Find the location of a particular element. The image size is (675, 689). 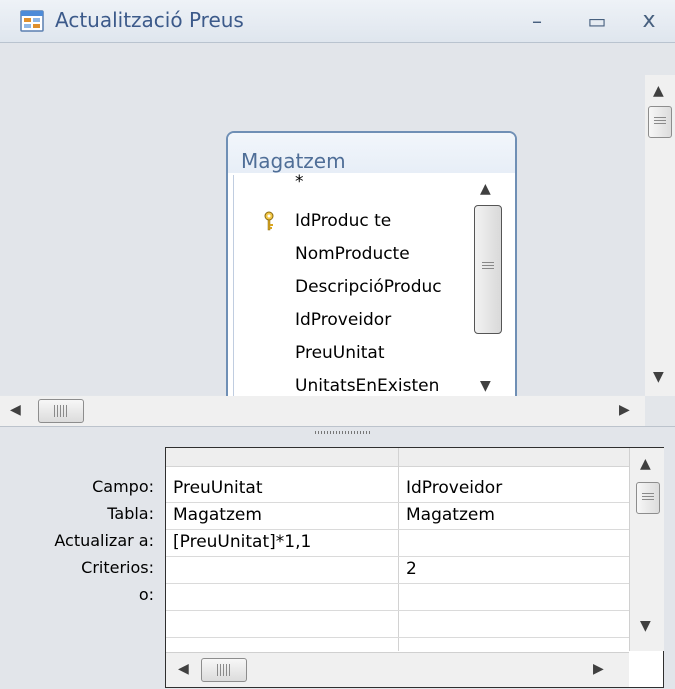

row-label-actualizar: Actualizar a: is located at coordinates (104, 540).